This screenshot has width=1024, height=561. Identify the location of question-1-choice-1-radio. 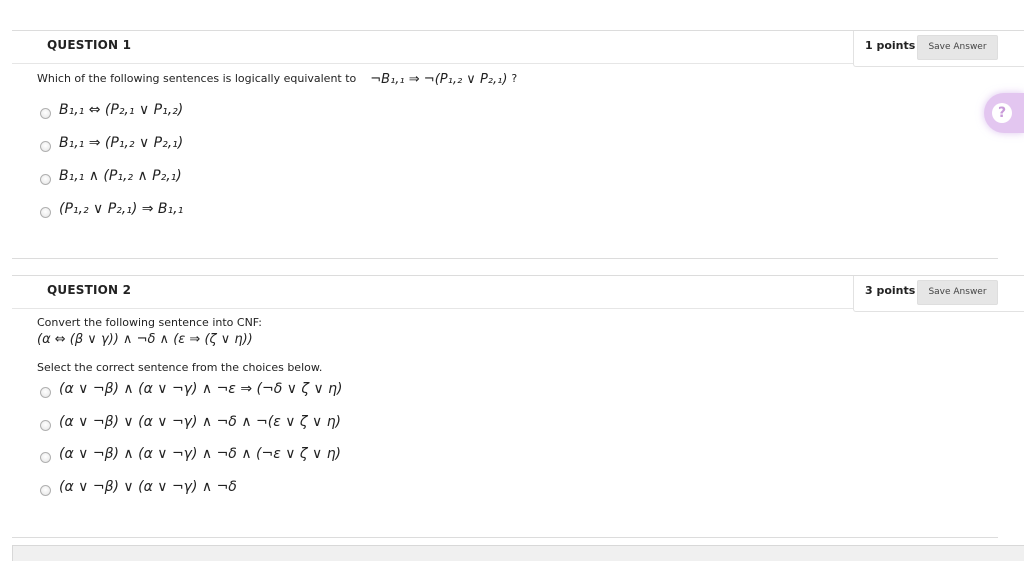
(45, 113).